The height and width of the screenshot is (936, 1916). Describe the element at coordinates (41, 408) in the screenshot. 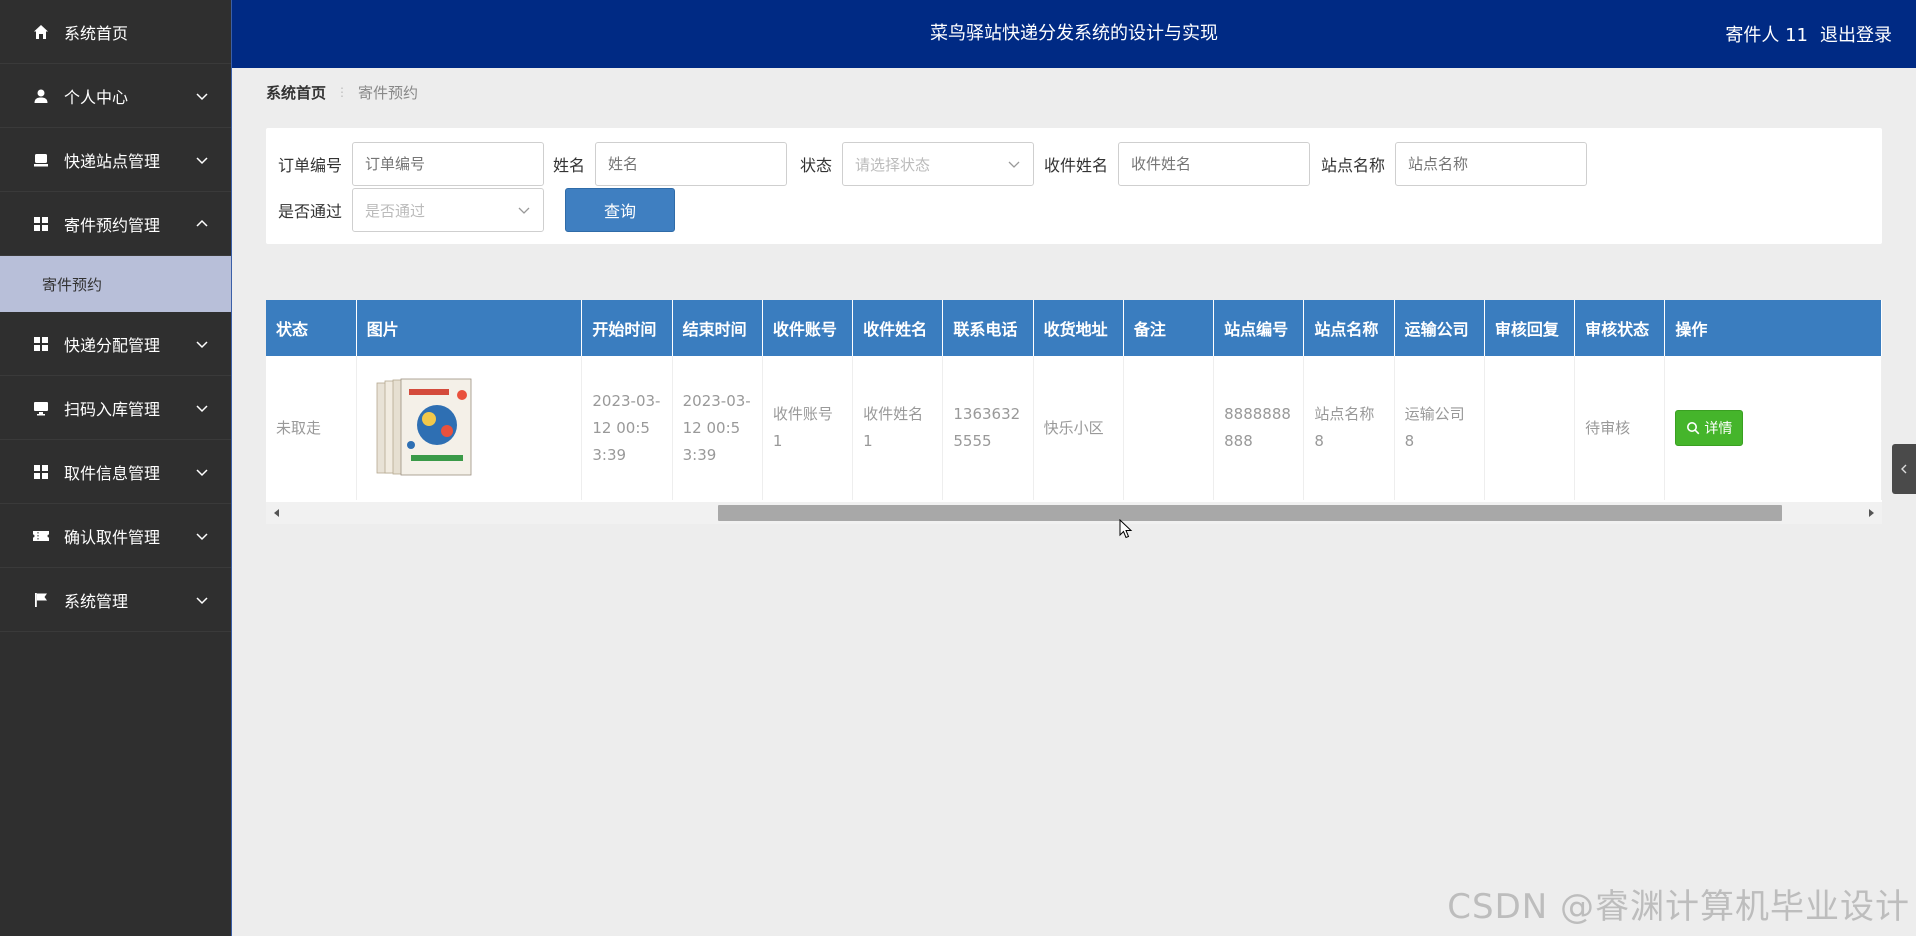

I see `monitor-icon` at that location.